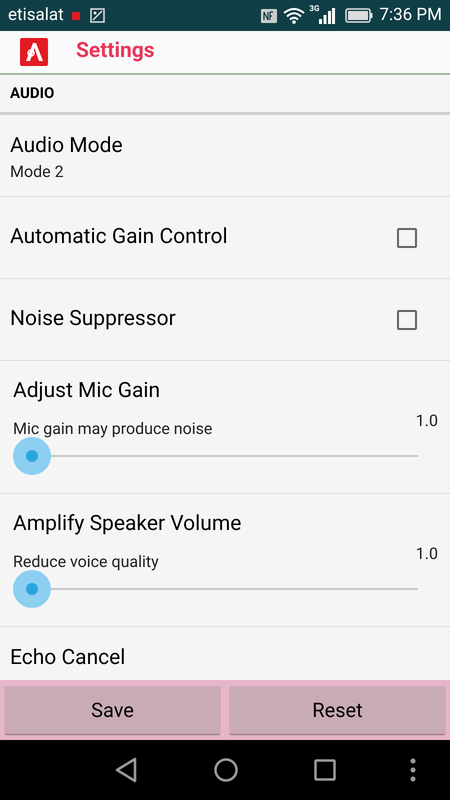  Describe the element at coordinates (115, 52) in the screenshot. I see `screen-title: Settings` at that location.